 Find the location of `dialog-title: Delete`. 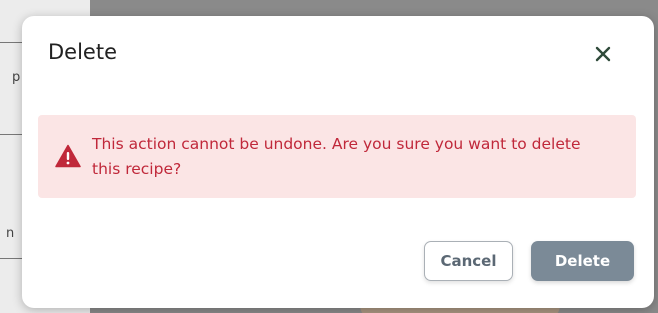

dialog-title: Delete is located at coordinates (82, 52).